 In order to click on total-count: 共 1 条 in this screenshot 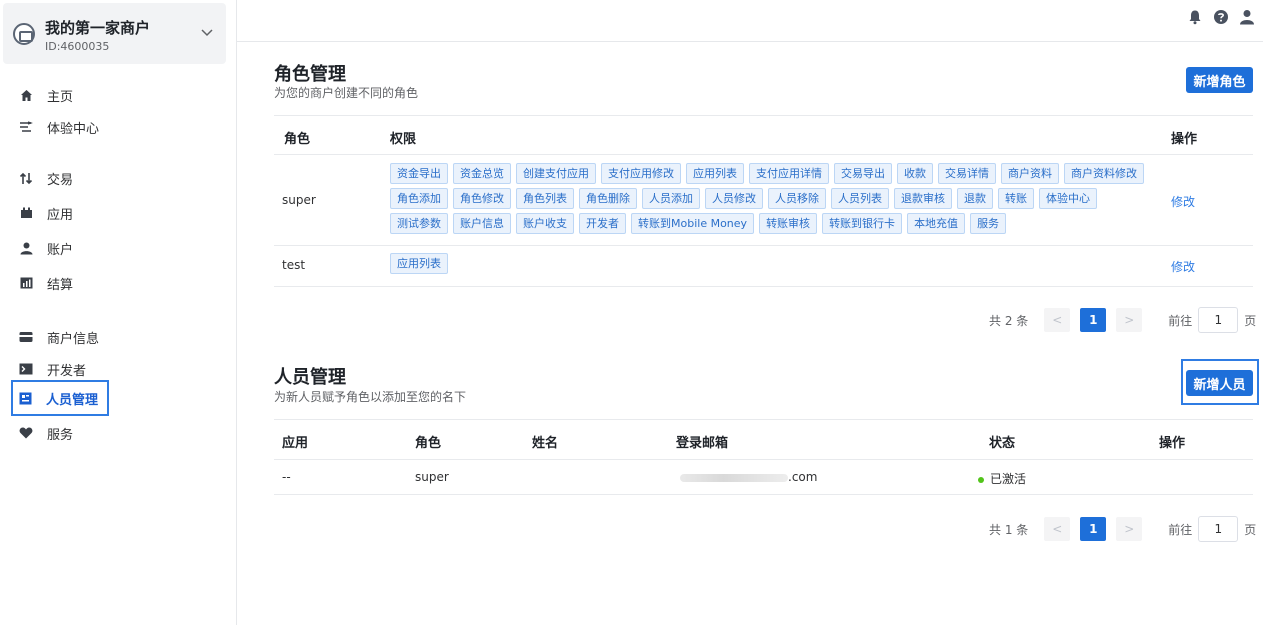, I will do `click(1009, 529)`.